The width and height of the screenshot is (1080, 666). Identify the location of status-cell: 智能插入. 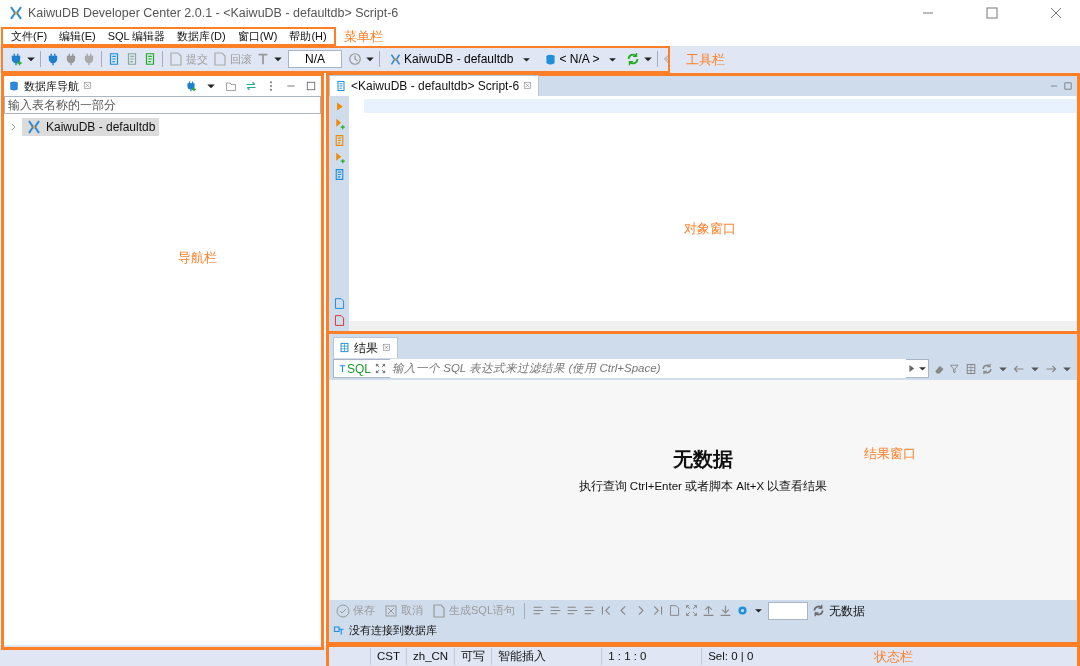
(546, 656).